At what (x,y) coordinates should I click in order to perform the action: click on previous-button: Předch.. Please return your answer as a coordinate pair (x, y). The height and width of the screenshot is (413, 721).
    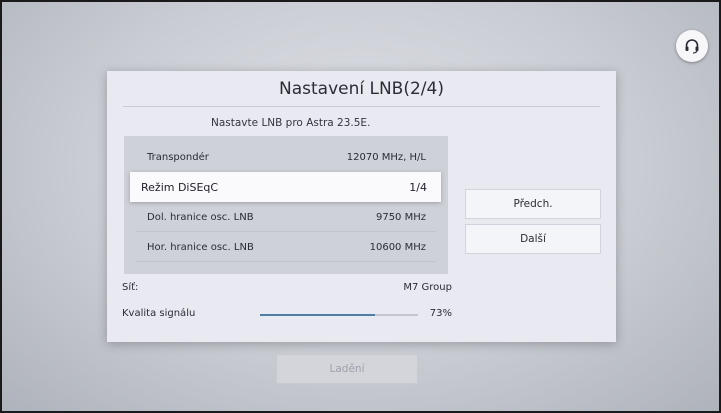
    Looking at the image, I should click on (533, 204).